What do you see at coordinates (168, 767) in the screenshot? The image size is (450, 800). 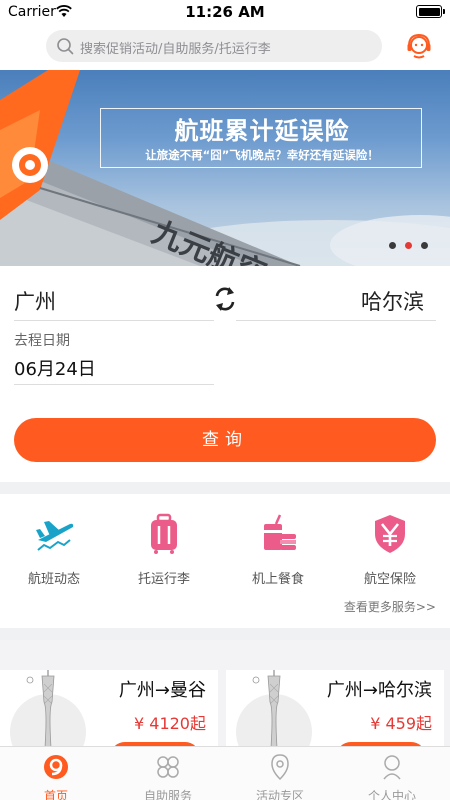 I see `self-service-icon` at bounding box center [168, 767].